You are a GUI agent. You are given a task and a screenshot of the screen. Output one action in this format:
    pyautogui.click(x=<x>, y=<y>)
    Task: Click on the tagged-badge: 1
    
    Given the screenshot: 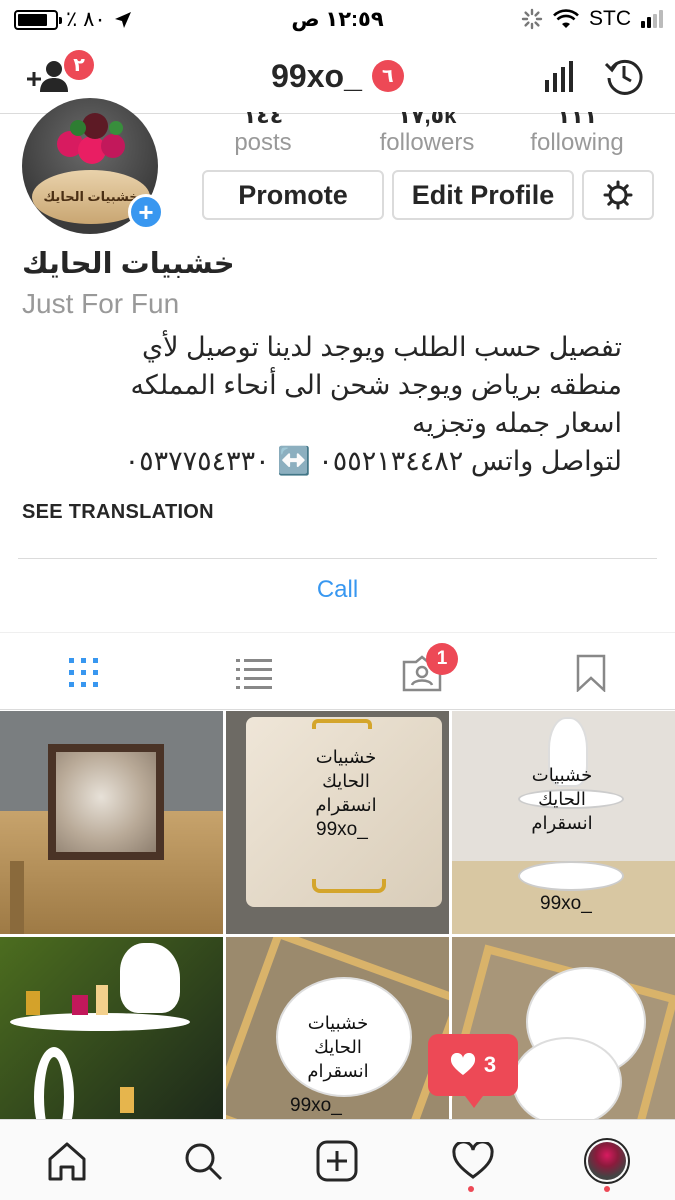 What is the action you would take?
    pyautogui.click(x=442, y=659)
    